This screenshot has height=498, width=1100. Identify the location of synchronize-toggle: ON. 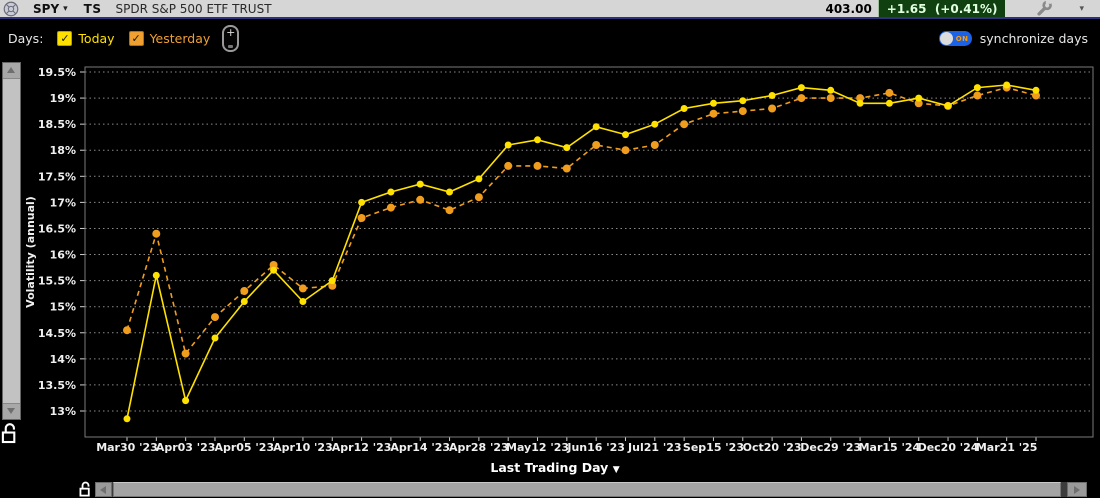
(955, 38).